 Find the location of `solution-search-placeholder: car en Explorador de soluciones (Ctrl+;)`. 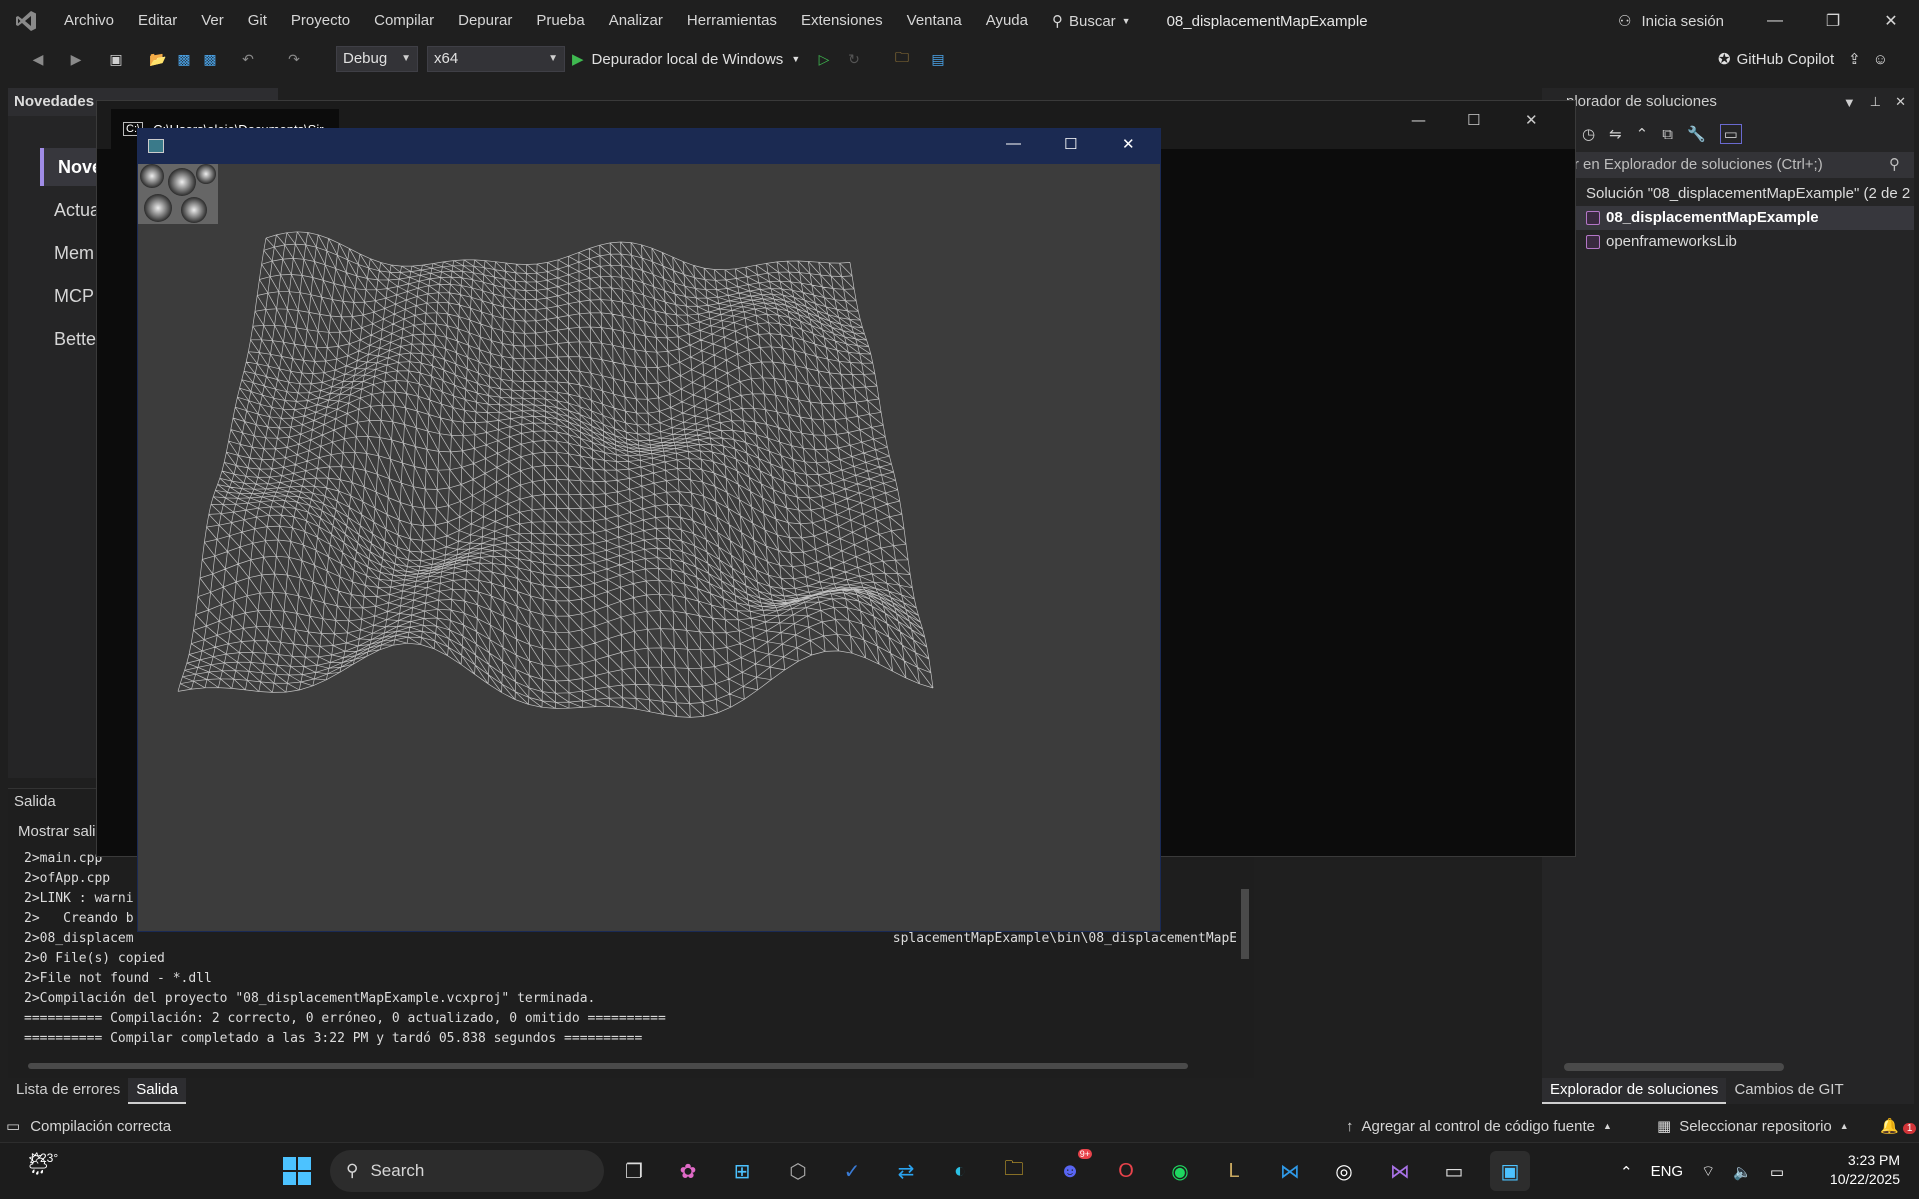

solution-search-placeholder: car en Explorador de soluciones (Ctrl+;) is located at coordinates (1690, 164).